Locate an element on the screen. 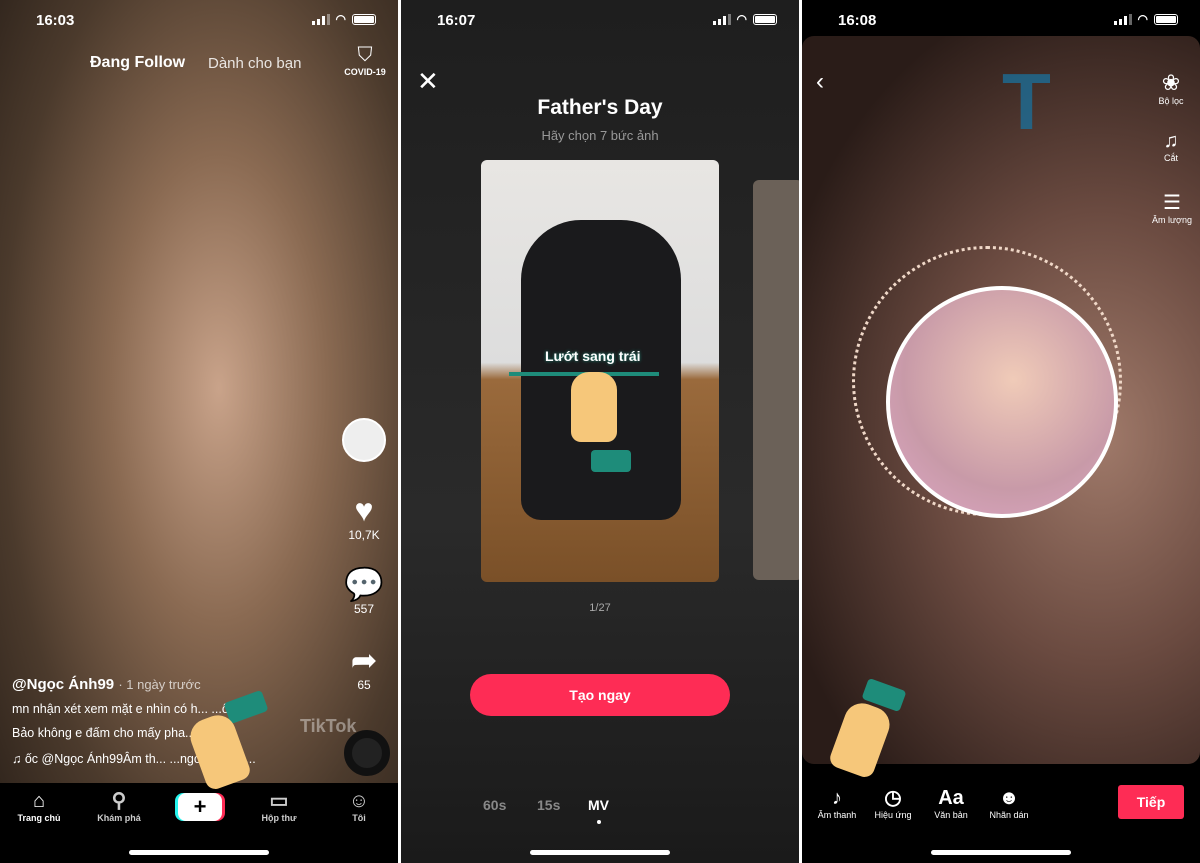 This screenshot has width=1200, height=863. covid-button: ⛉ COVID-19 is located at coordinates (365, 60).